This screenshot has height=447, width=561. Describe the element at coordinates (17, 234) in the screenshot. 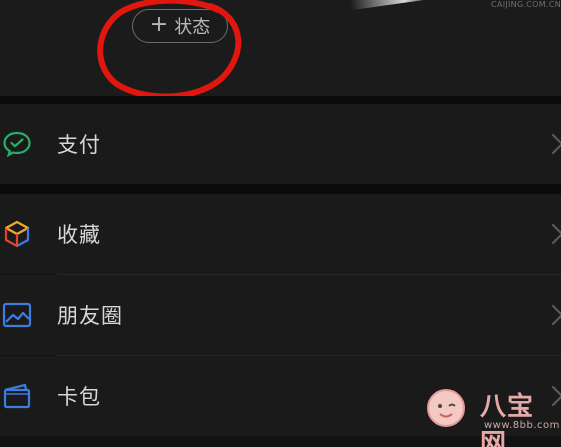

I see `favorites-cube-icon` at that location.